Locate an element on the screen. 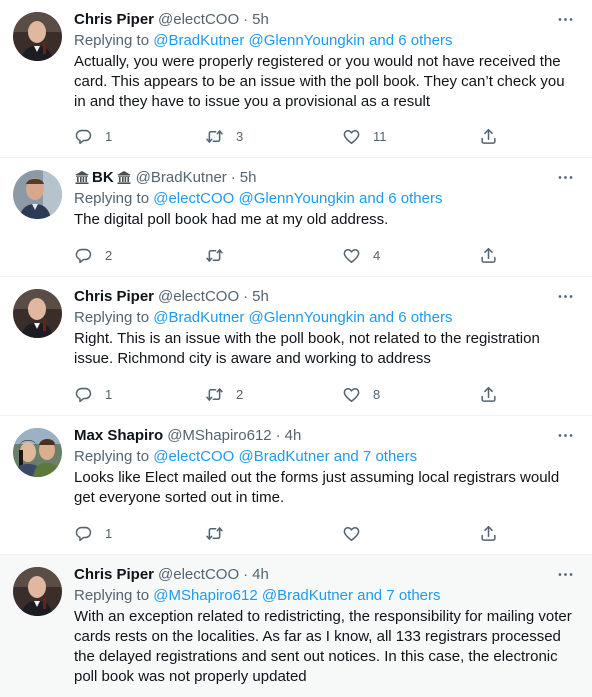 Image resolution: width=592 pixels, height=697 pixels. author-handle: @MShapiro612 is located at coordinates (219, 435).